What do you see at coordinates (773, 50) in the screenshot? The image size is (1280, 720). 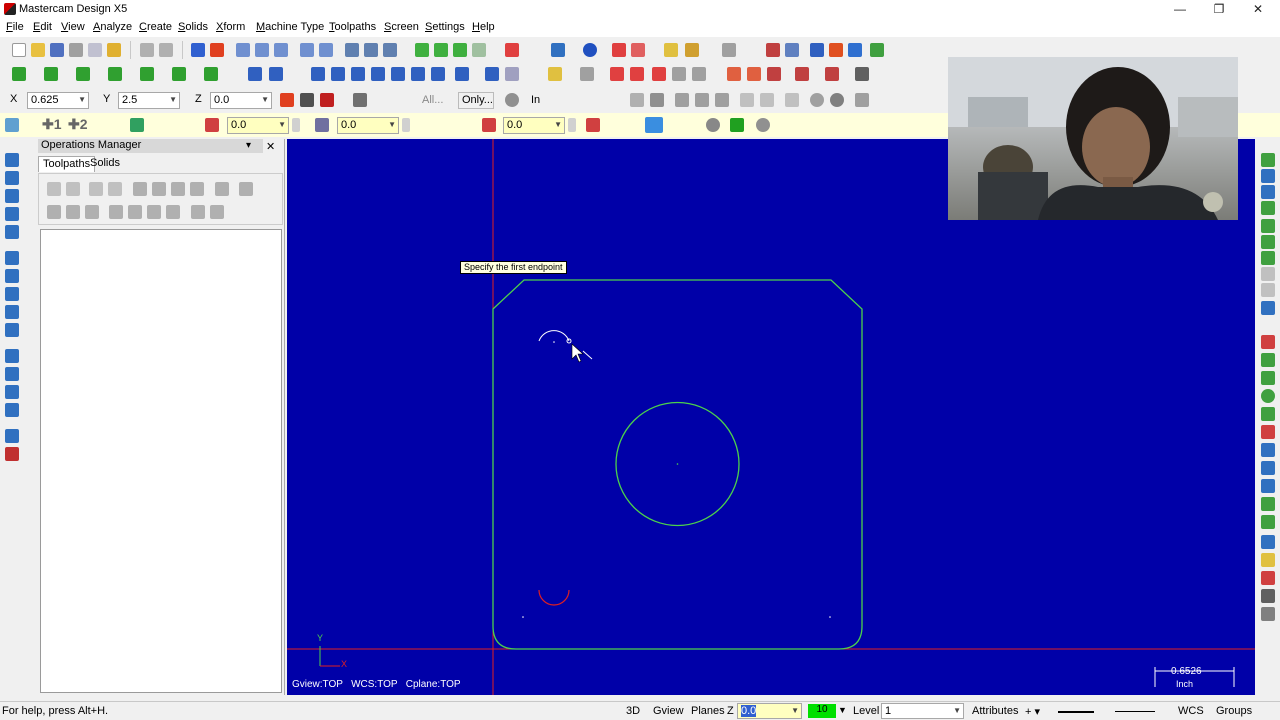 I see `help-icon` at bounding box center [773, 50].